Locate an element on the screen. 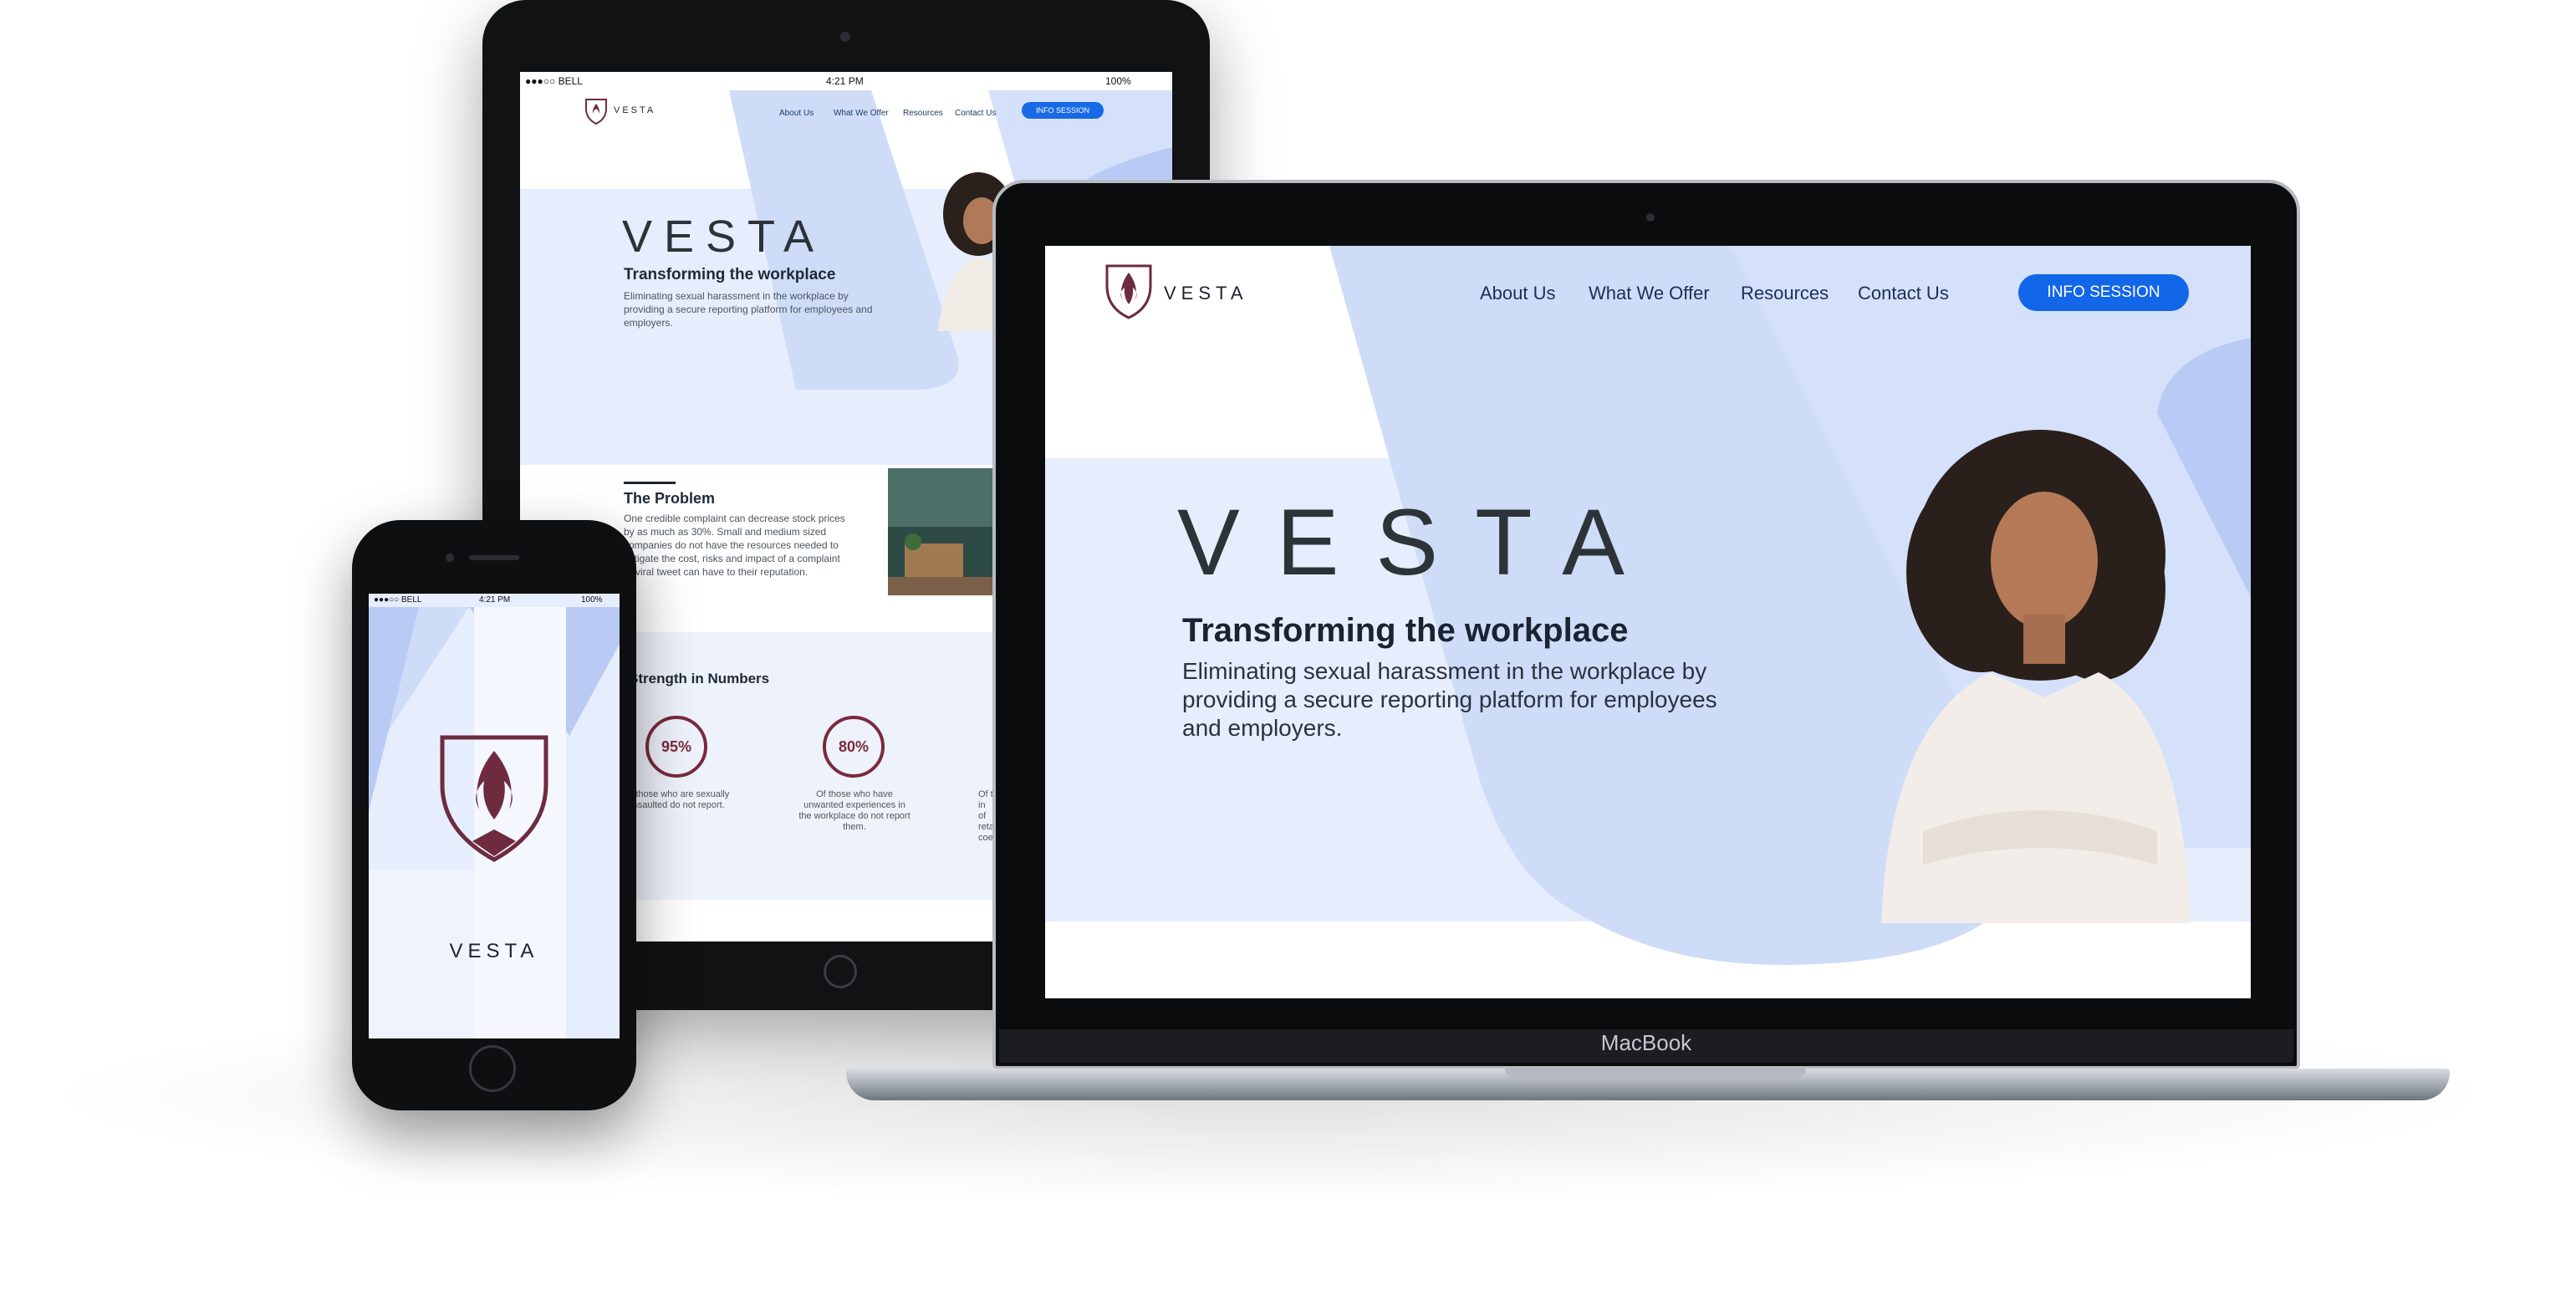  laptop-nav-about: About Us is located at coordinates (1518, 293).